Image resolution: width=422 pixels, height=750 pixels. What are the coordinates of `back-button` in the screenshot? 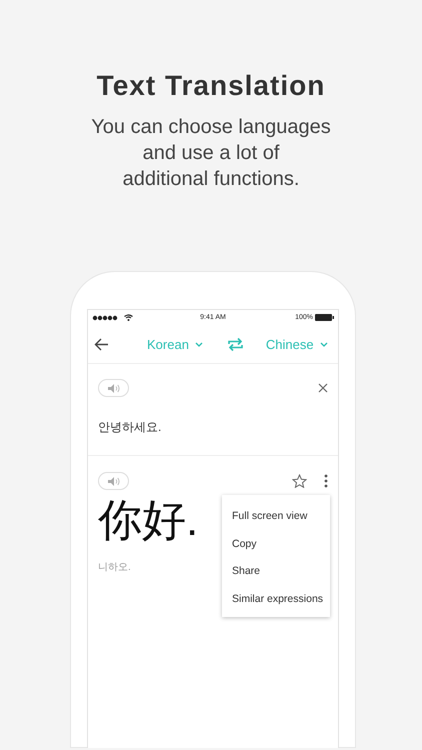 It's located at (101, 344).